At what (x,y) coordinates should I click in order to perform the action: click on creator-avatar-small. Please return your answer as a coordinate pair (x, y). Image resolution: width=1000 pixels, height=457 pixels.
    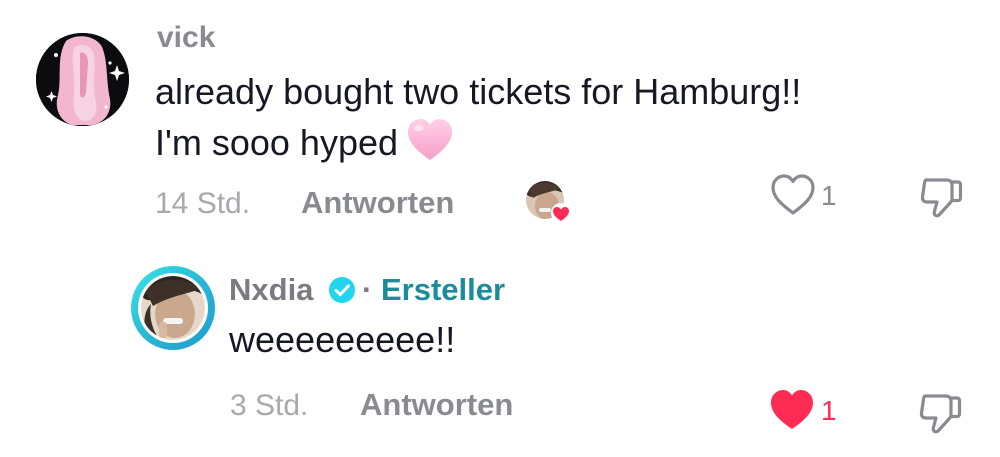
    Looking at the image, I should click on (548, 202).